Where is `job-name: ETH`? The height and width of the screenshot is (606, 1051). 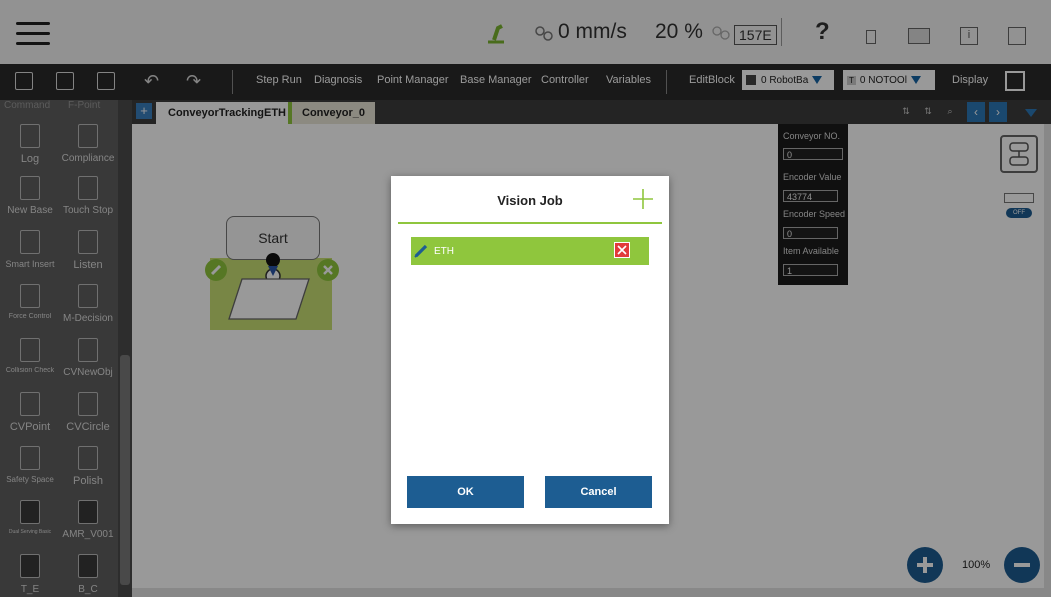
job-name: ETH is located at coordinates (444, 251).